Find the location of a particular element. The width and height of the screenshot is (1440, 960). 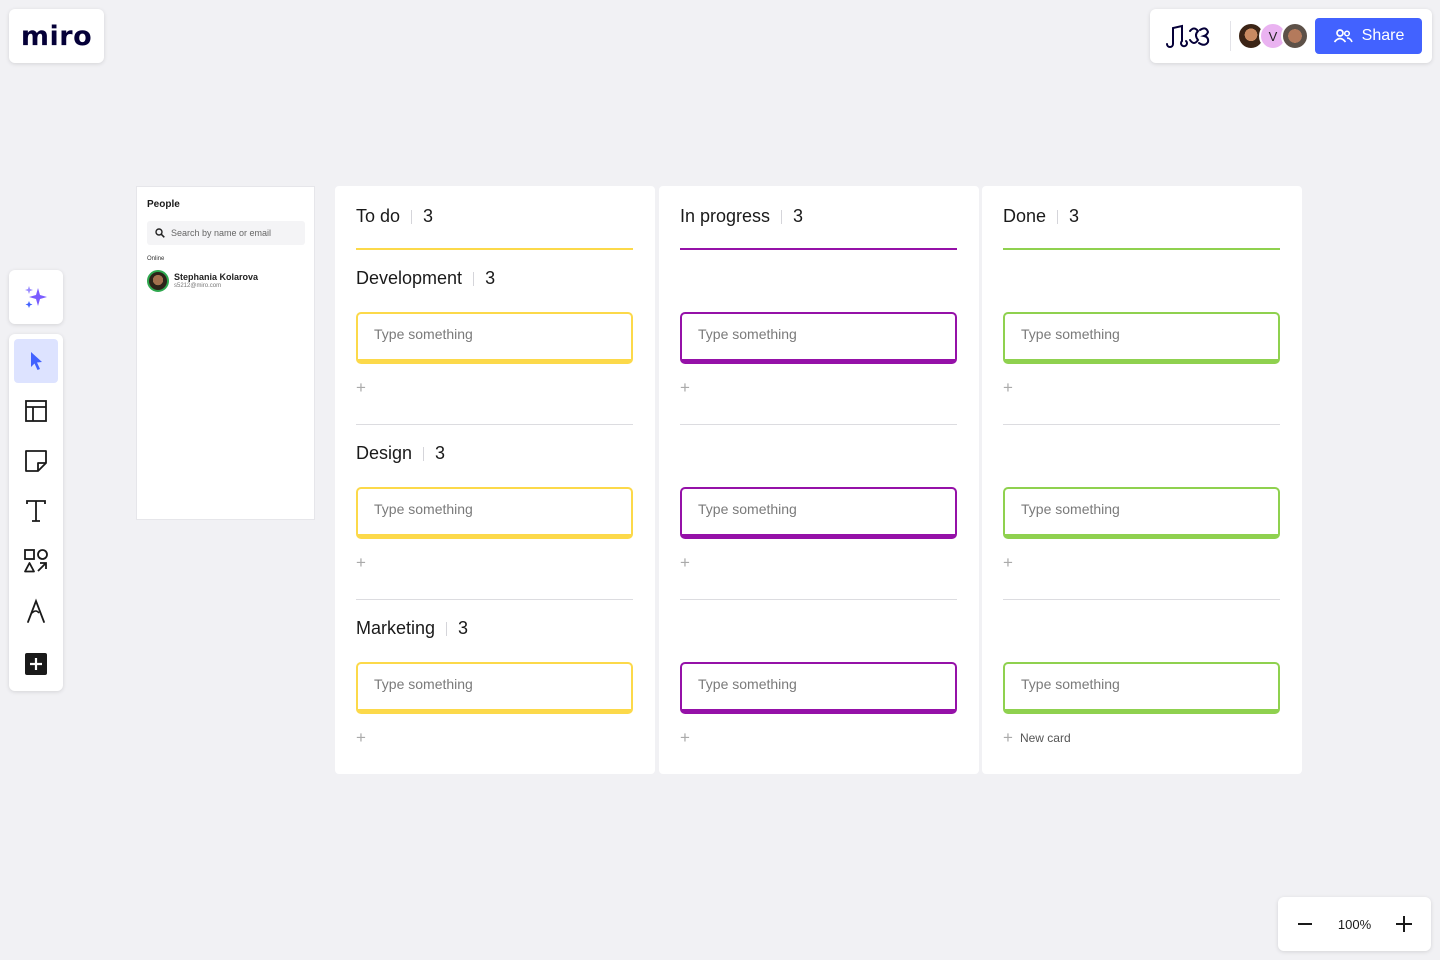

miro-logo: miro is located at coordinates (56, 36).